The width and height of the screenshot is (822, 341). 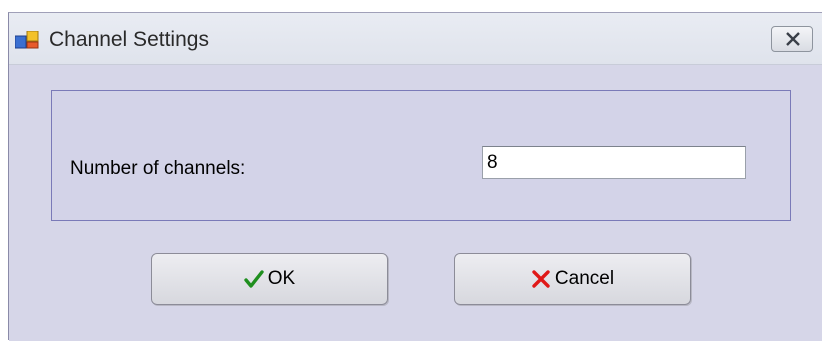 I want to click on ok-label: OK, so click(x=281, y=278).